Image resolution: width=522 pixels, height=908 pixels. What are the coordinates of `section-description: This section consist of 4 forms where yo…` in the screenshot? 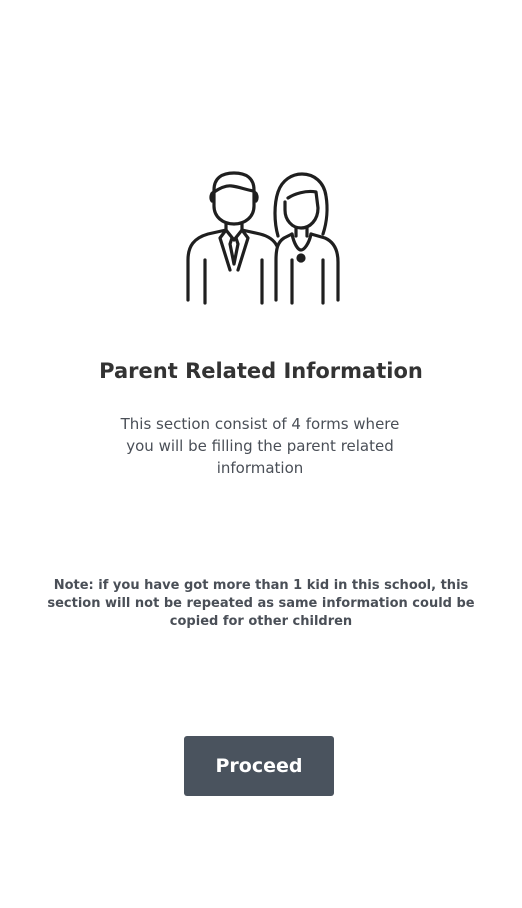 It's located at (260, 446).